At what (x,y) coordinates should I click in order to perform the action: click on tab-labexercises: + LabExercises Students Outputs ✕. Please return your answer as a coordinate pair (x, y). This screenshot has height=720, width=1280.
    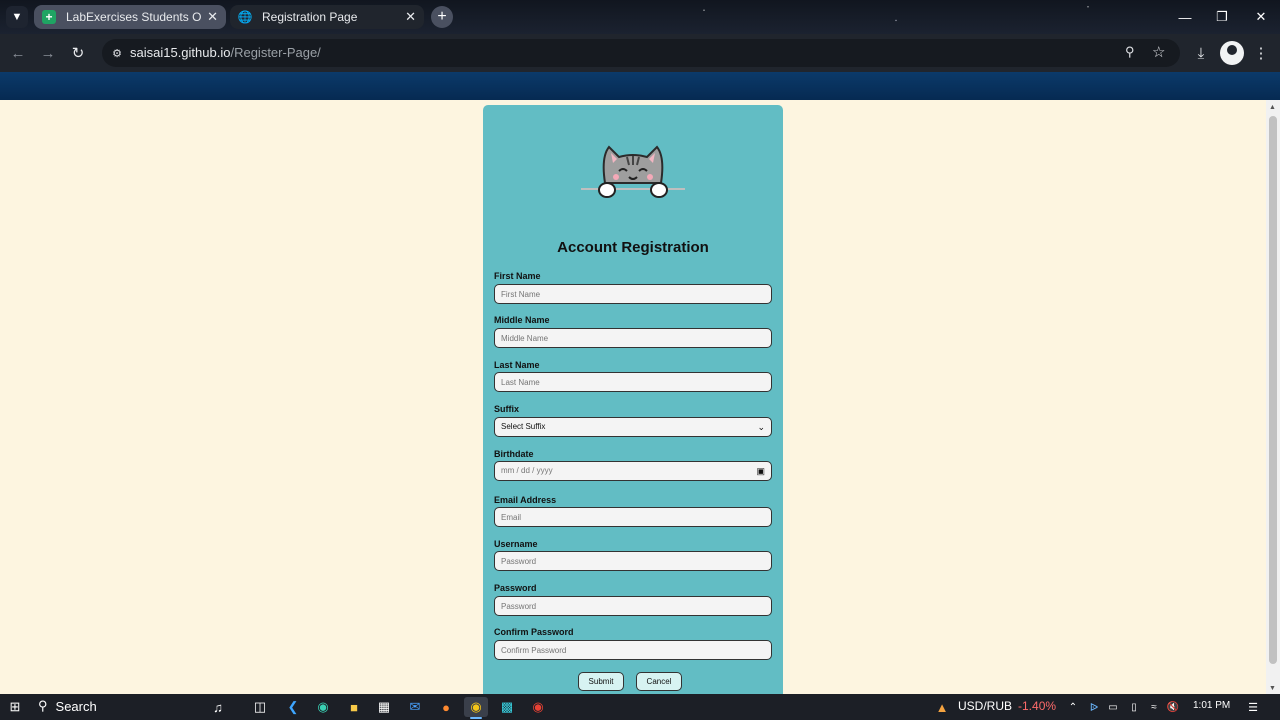
    Looking at the image, I should click on (130, 17).